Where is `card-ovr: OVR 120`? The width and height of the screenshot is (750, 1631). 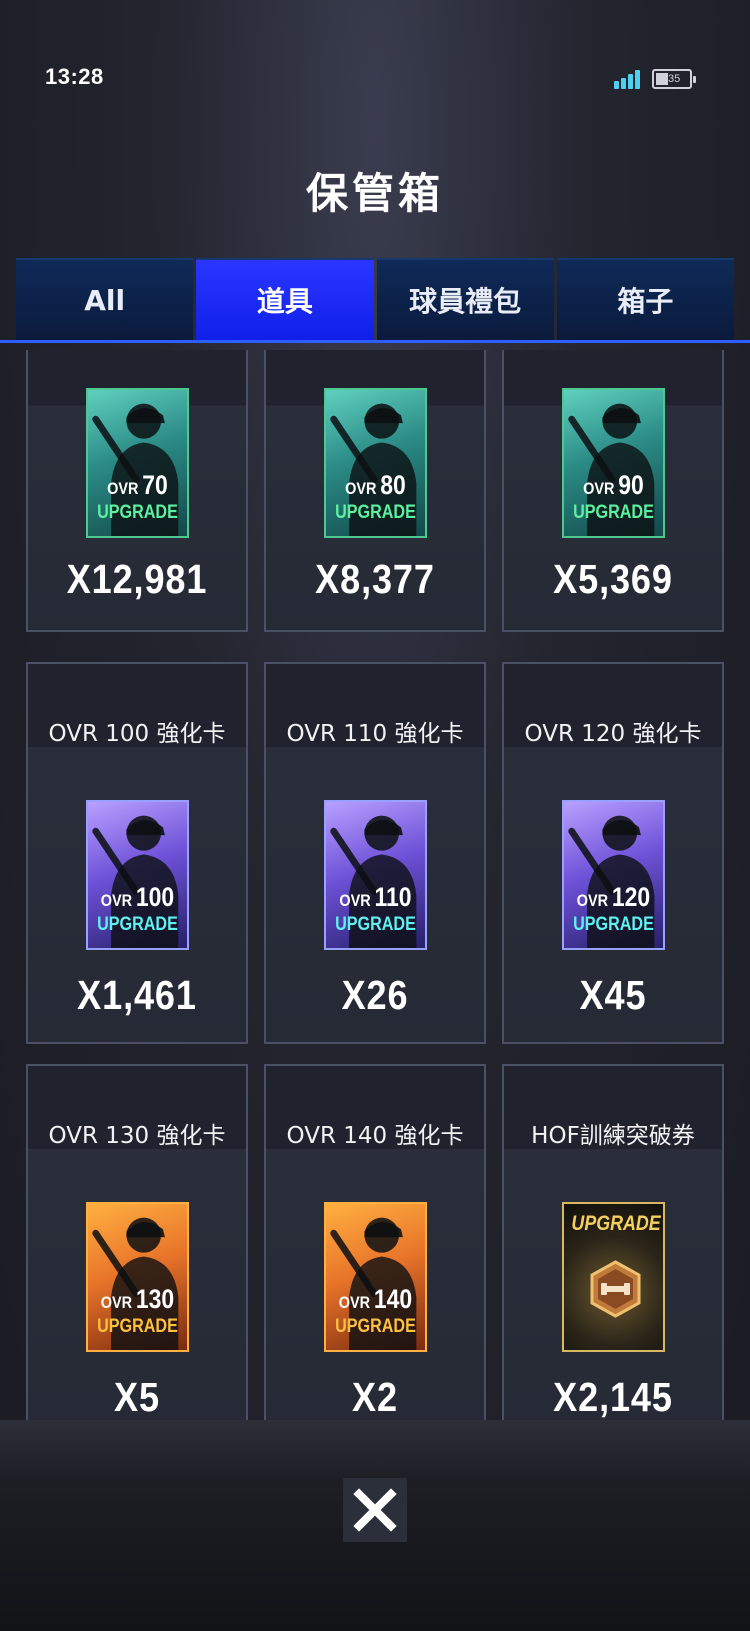
card-ovr: OVR 120 is located at coordinates (613, 897).